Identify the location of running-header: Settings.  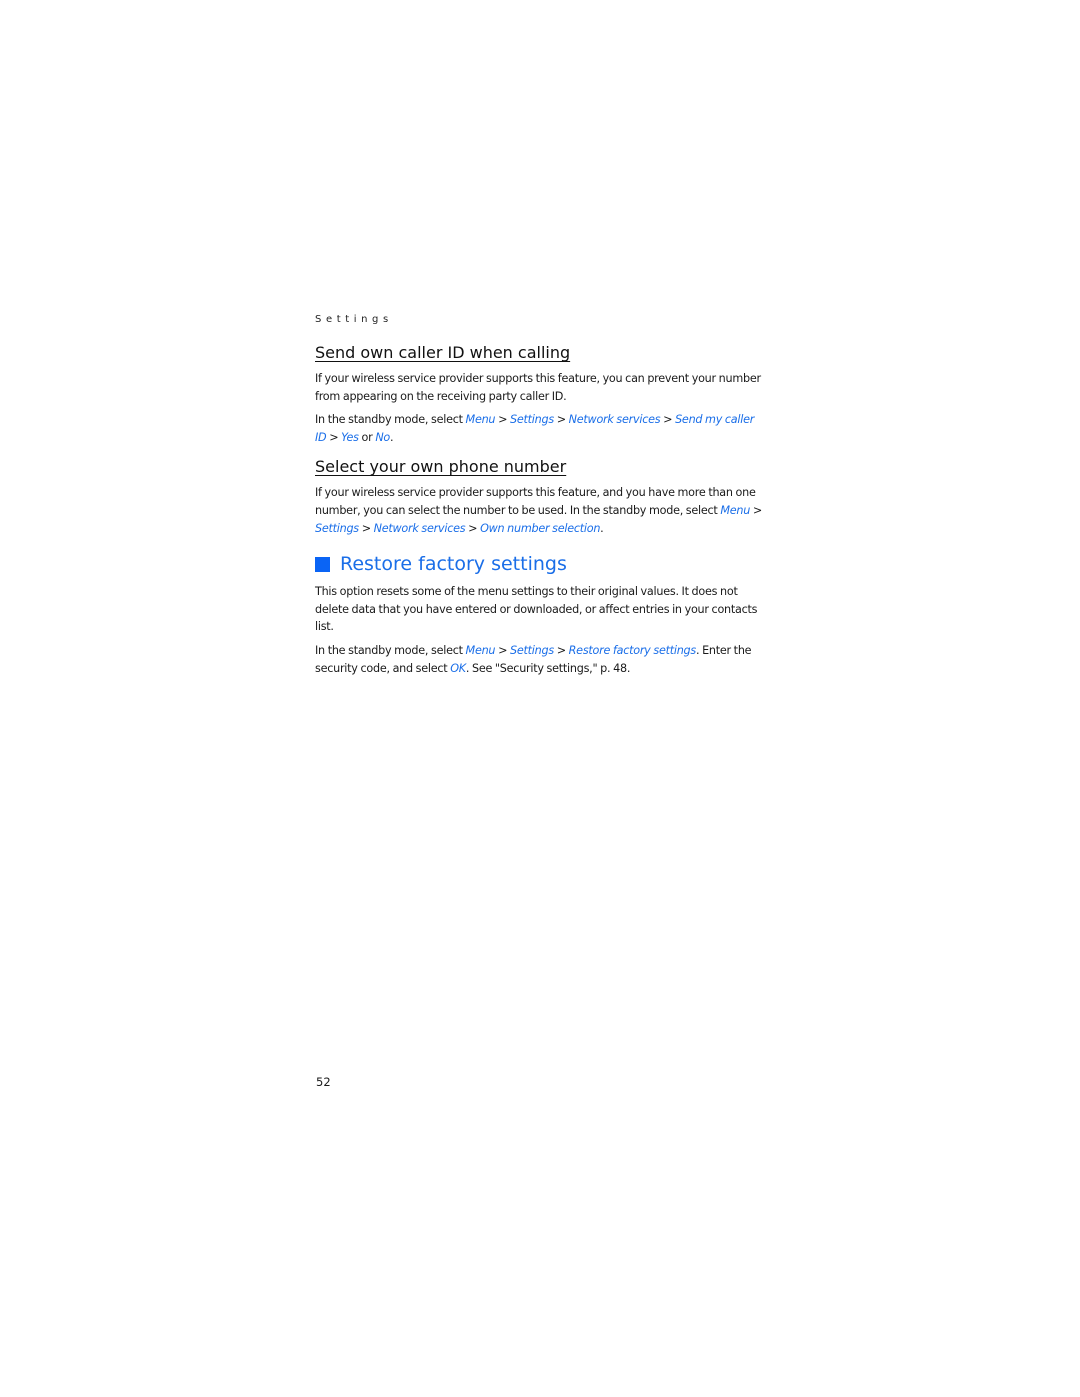
(354, 319).